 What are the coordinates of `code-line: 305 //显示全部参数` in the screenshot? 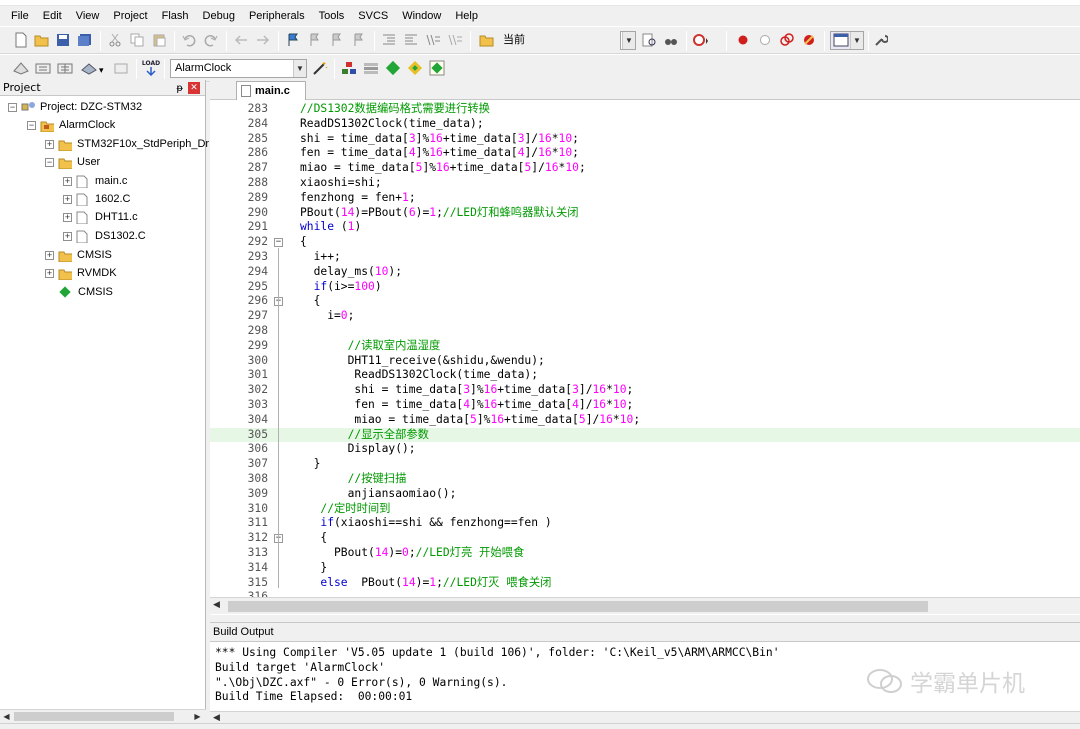 It's located at (645, 435).